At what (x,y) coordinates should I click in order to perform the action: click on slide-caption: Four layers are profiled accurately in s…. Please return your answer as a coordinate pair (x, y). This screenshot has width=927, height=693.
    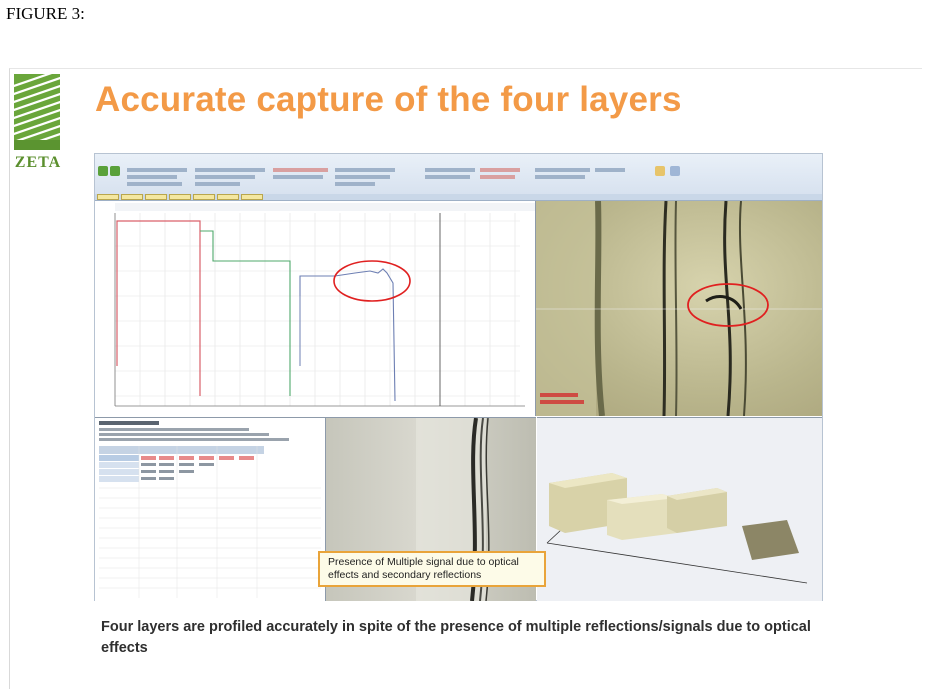
    Looking at the image, I should click on (456, 637).